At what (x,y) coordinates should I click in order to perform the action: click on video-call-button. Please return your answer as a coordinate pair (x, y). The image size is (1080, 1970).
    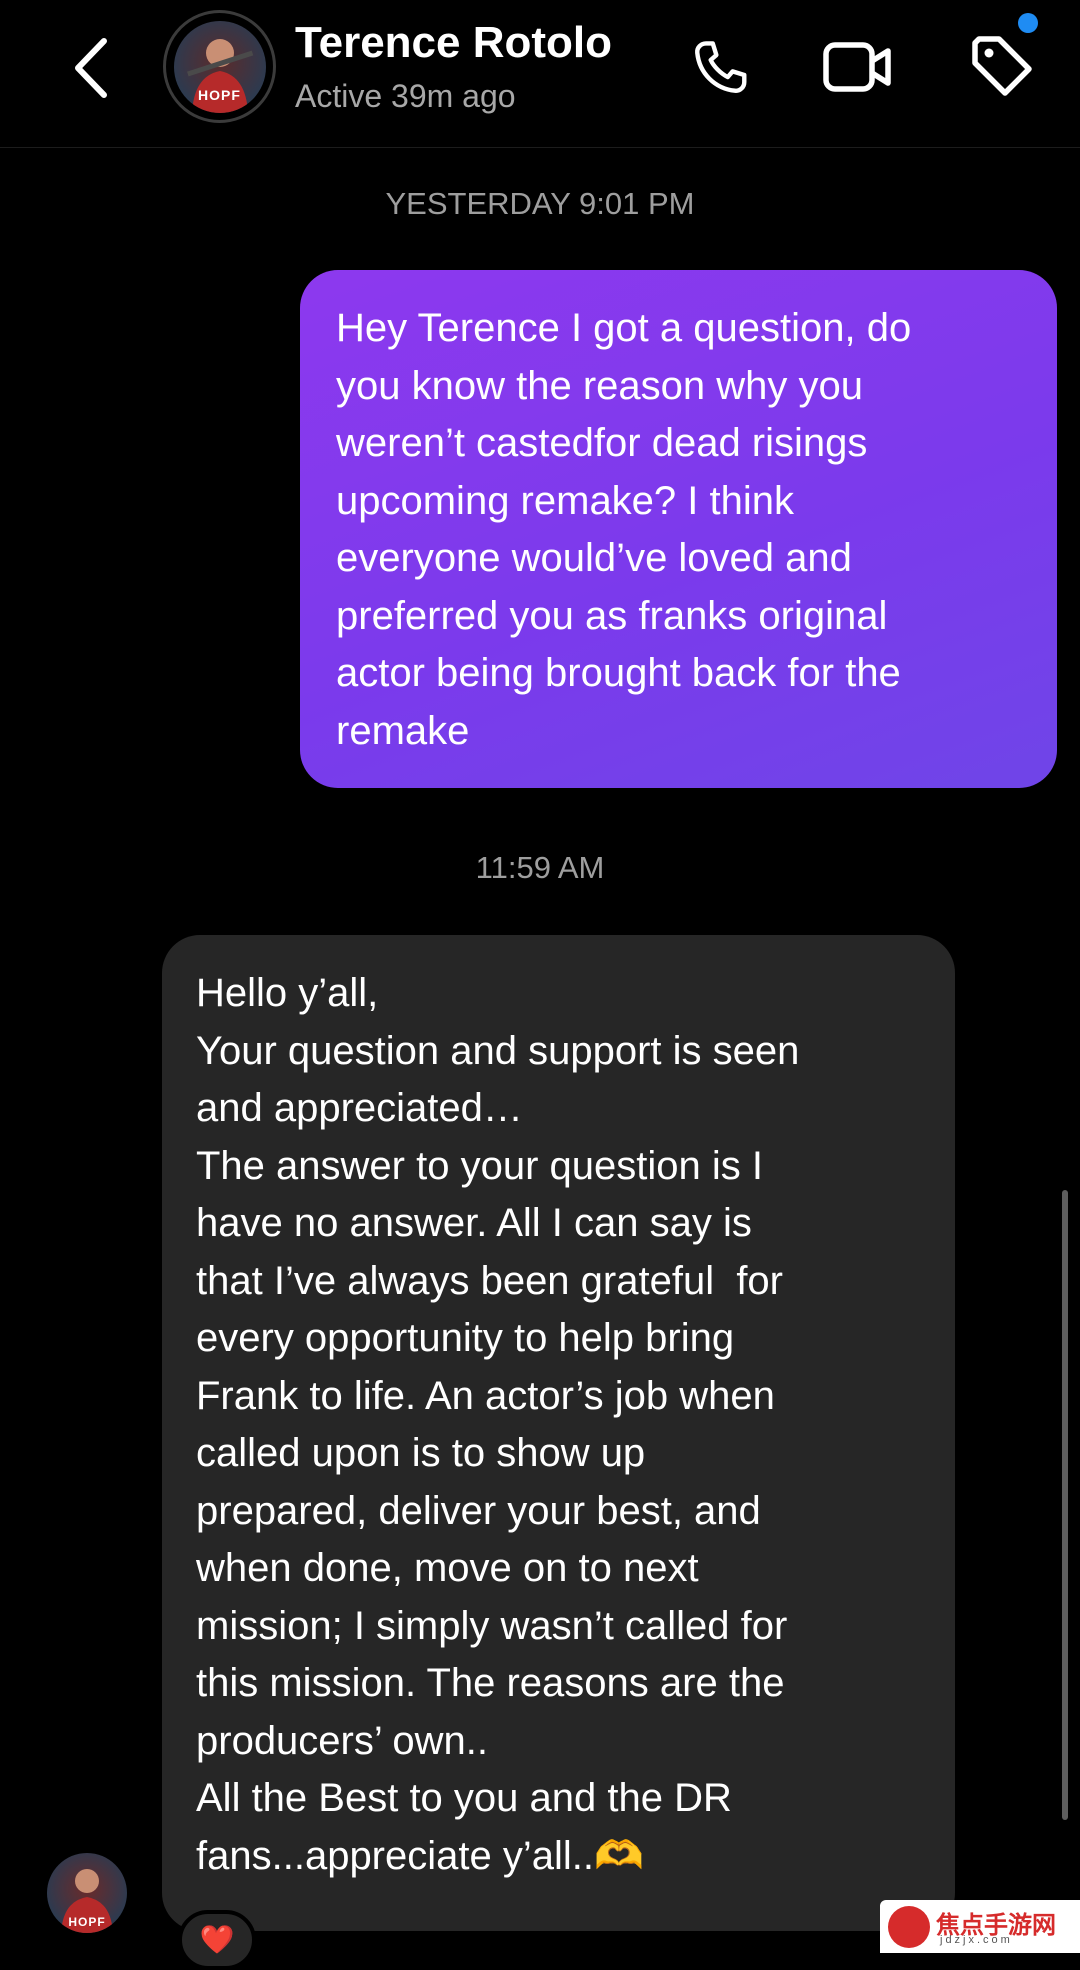
    Looking at the image, I should click on (858, 67).